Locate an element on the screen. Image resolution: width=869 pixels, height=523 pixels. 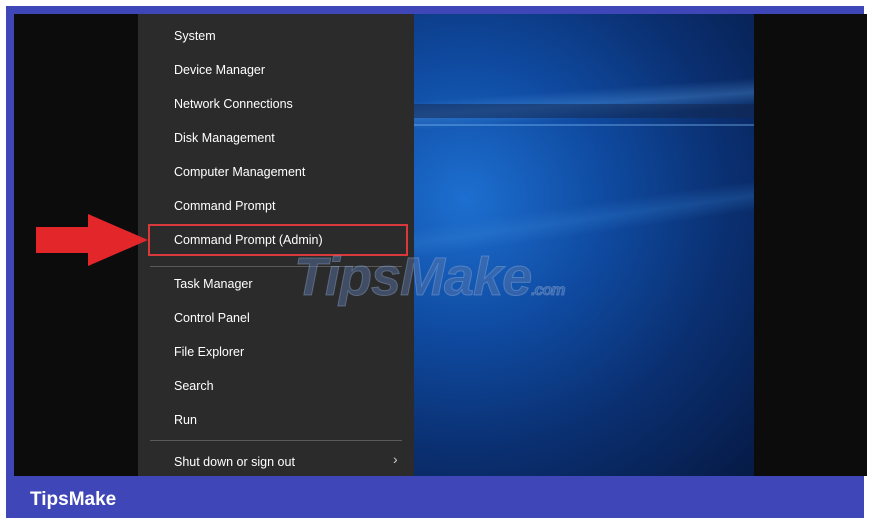
menu-item-control-panel: Control Panel is located at coordinates (212, 318).